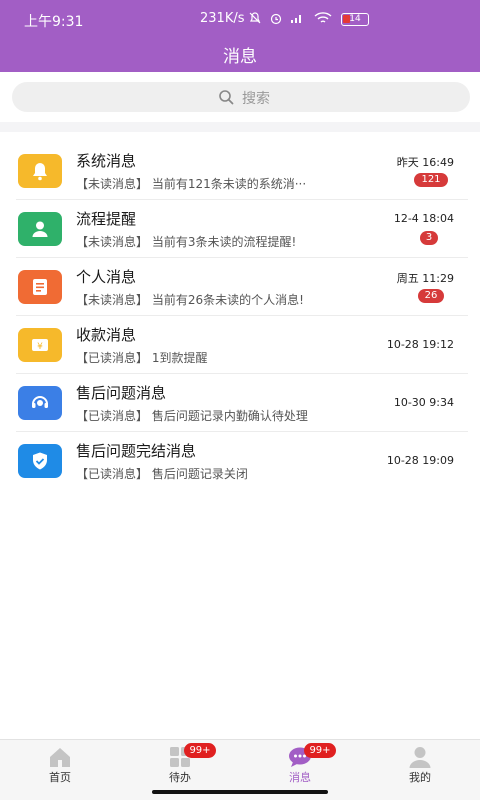  Describe the element at coordinates (240, 403) in the screenshot. I see `message-item-aftersale: 售后问题消息 【已读消息】 售后问题记录内勤确认待处理 10-30 9:34` at that location.